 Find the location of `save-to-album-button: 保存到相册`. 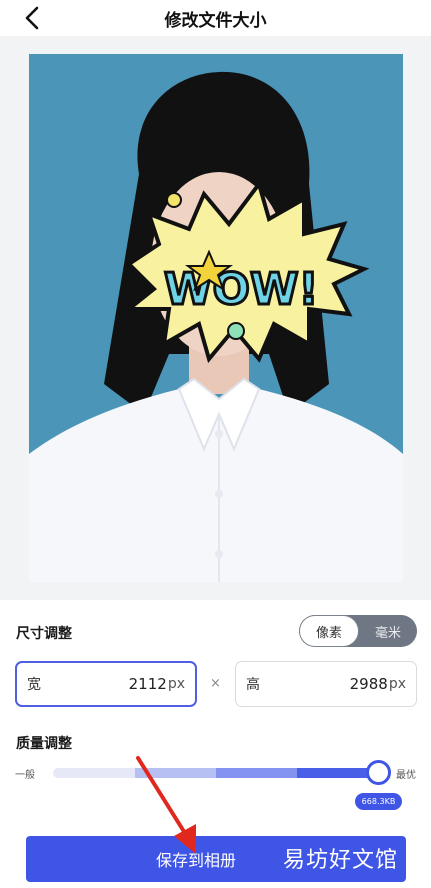

save-to-album-button: 保存到相册 is located at coordinates (216, 859).